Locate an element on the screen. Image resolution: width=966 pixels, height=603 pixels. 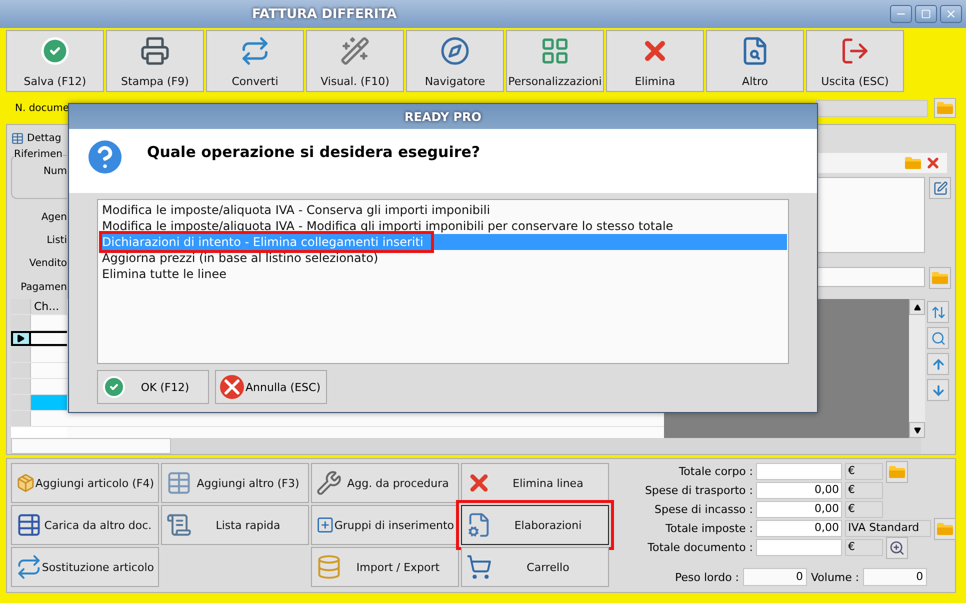
field-label: Pagamen is located at coordinates (43, 287).